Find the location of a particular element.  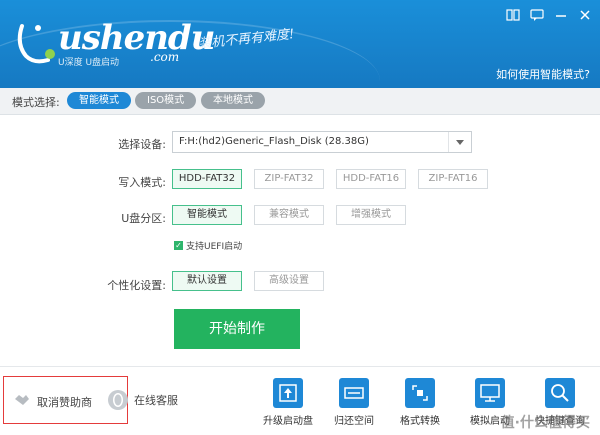

restore-space-icon is located at coordinates (354, 393).